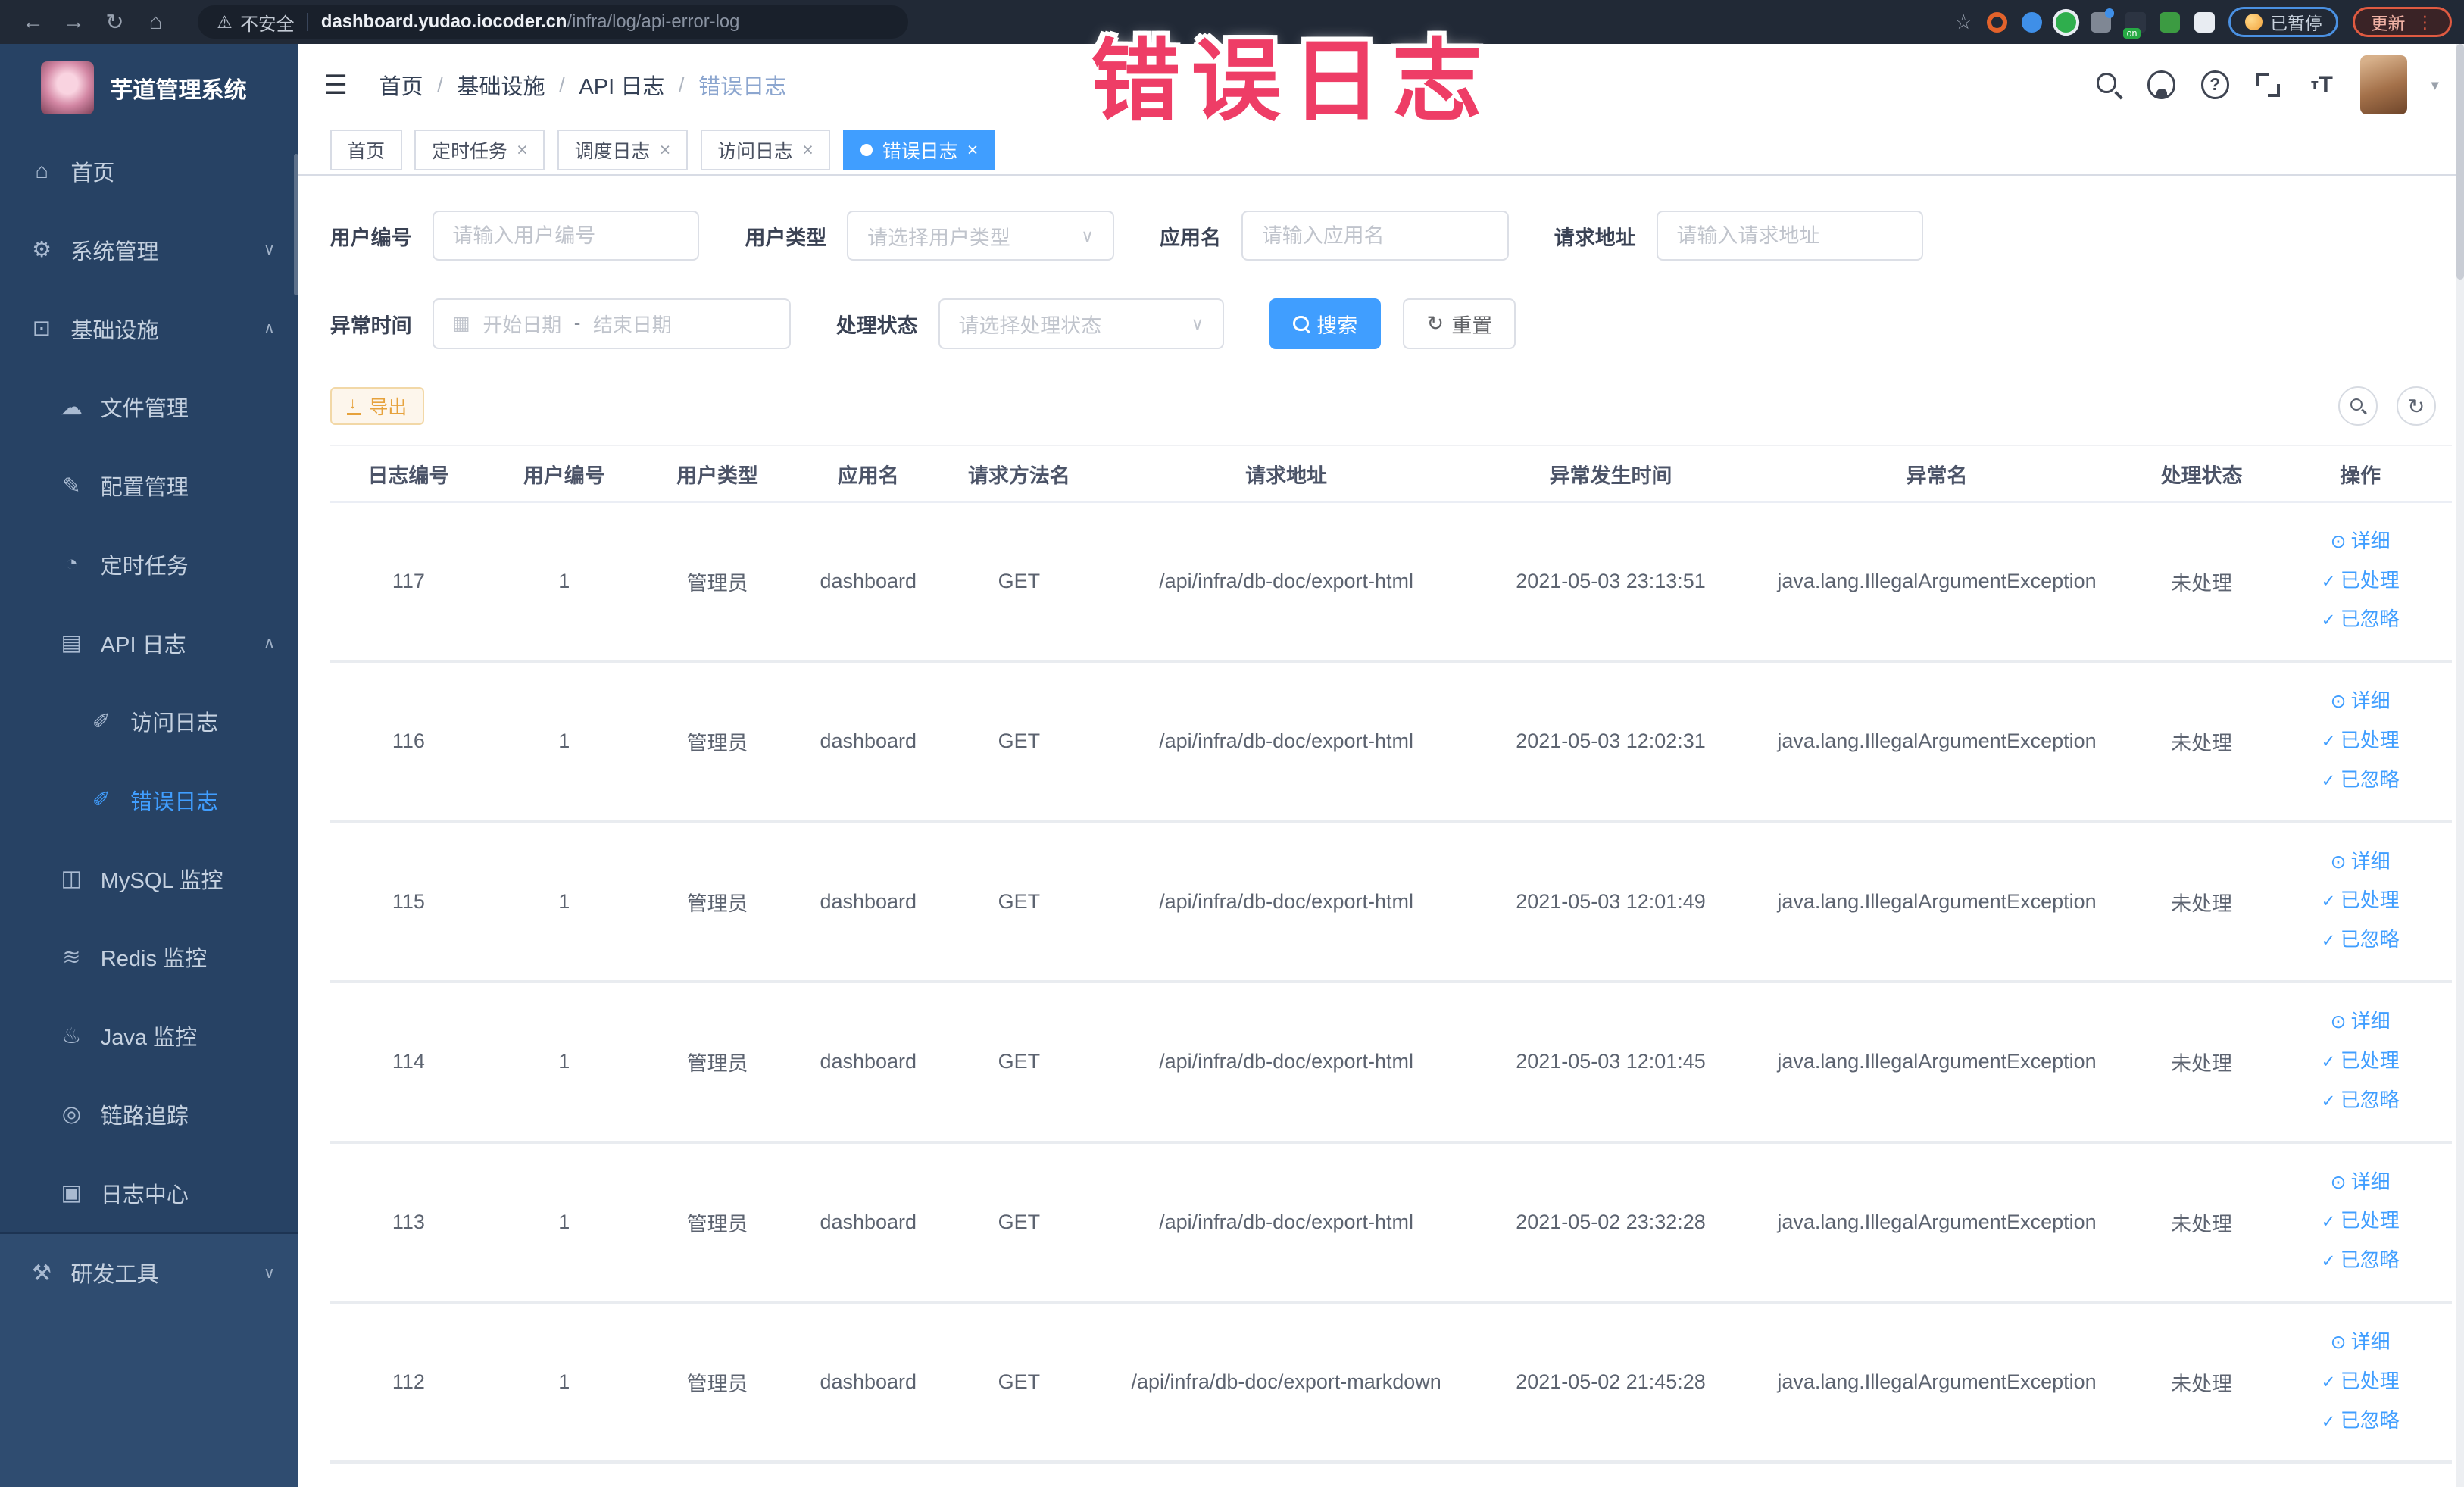  I want to click on breadcrumb-item: API 日志, so click(621, 85).